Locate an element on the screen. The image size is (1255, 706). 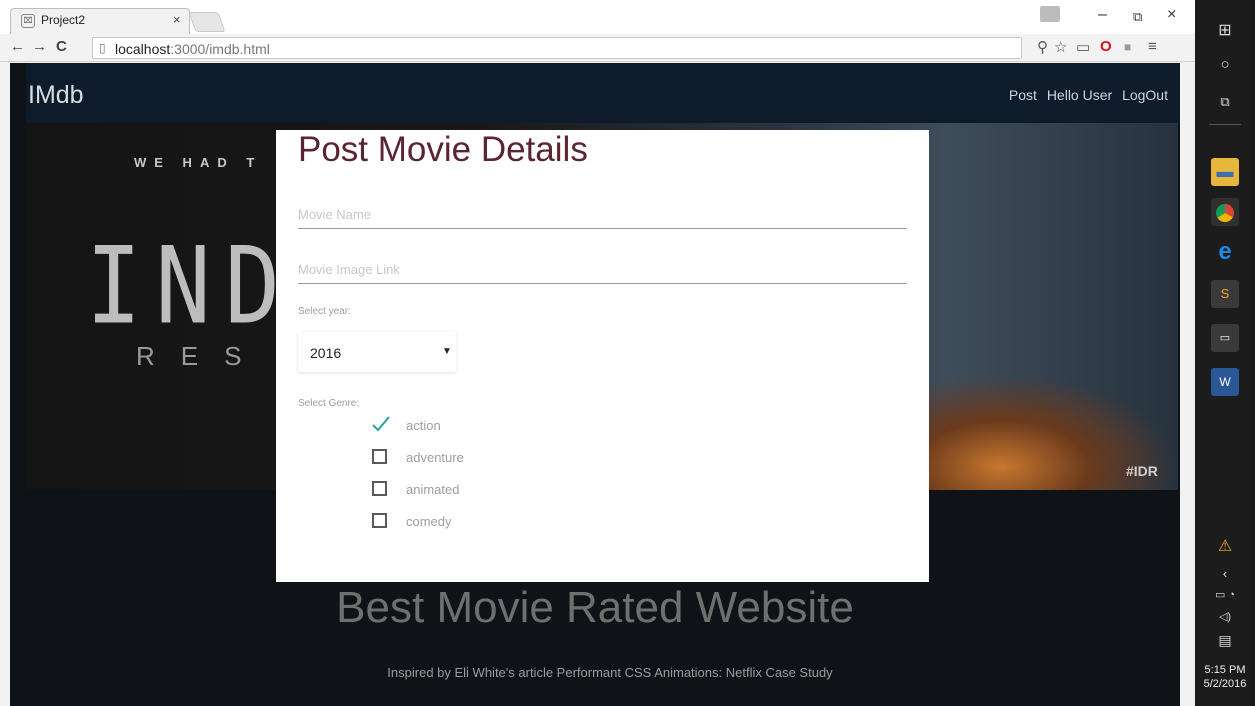
brand-logo: IMdb is located at coordinates (56, 95).